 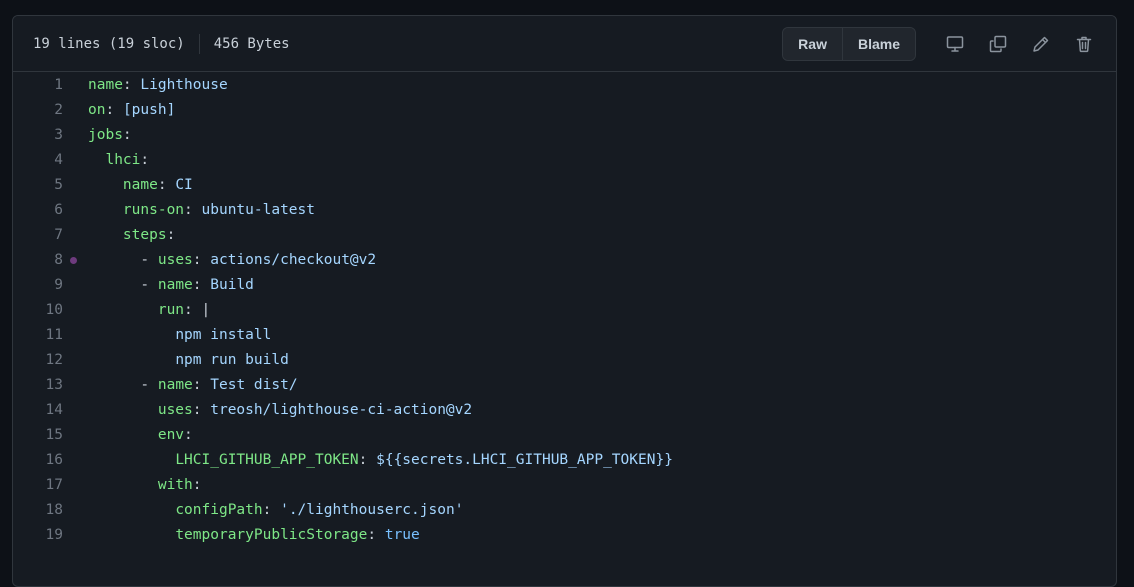 What do you see at coordinates (109, 43) in the screenshot?
I see `line-count: 19 lines (19 sloc)` at bounding box center [109, 43].